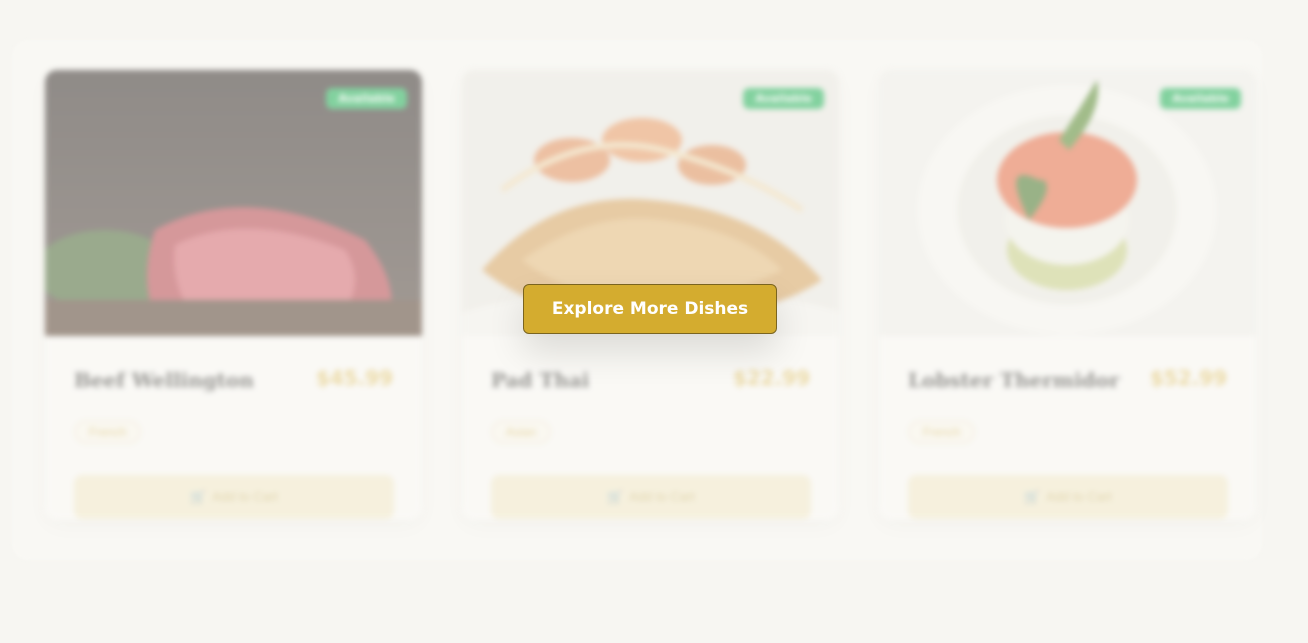 This screenshot has width=1308, height=643. Describe the element at coordinates (233, 203) in the screenshot. I see `dish-photo-beef-wellington` at that location.